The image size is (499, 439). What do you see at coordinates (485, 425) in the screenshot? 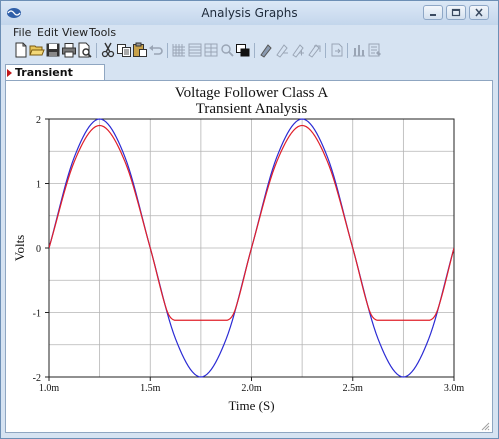
I see `resize-grip-icon` at bounding box center [485, 425].